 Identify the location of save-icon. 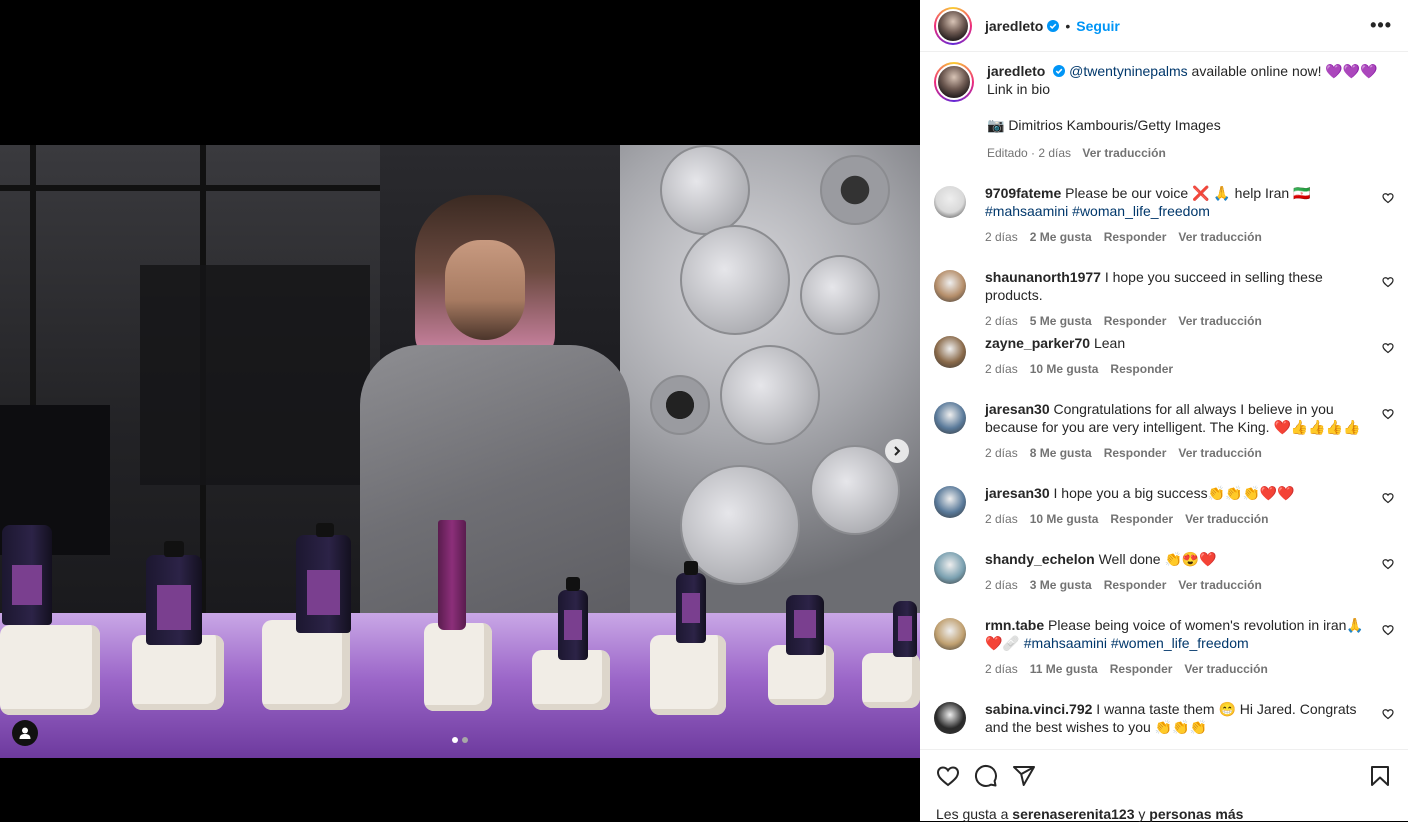
(1380, 776).